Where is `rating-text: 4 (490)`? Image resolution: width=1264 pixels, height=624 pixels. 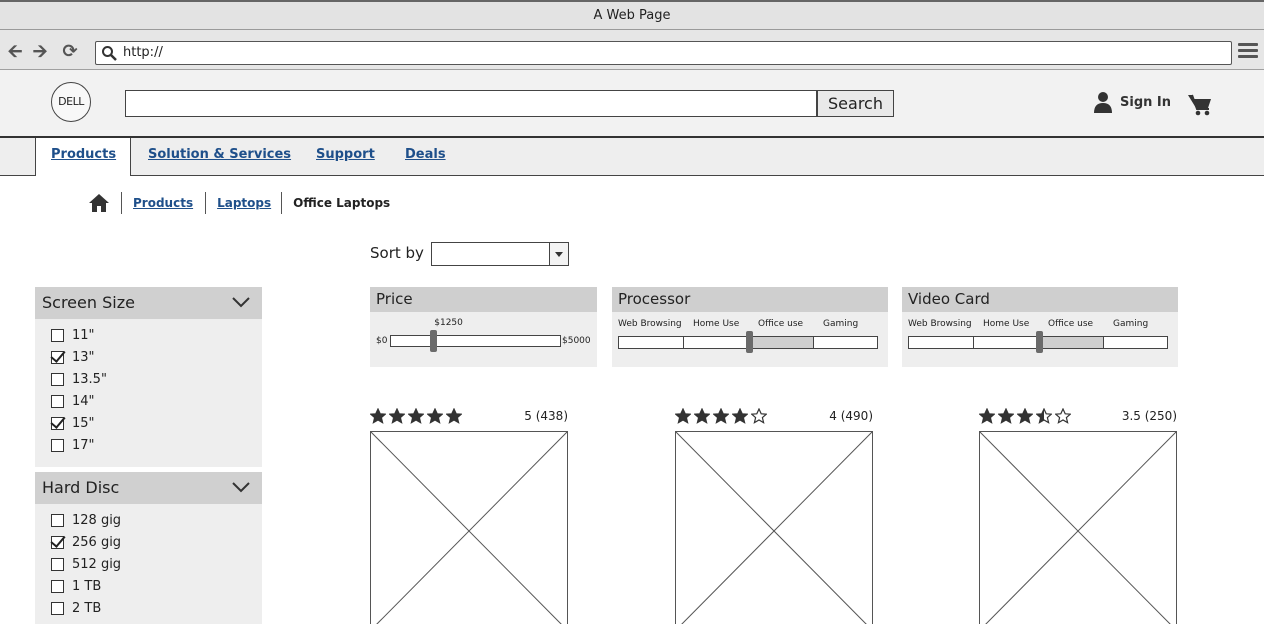
rating-text: 4 (490) is located at coordinates (851, 416).